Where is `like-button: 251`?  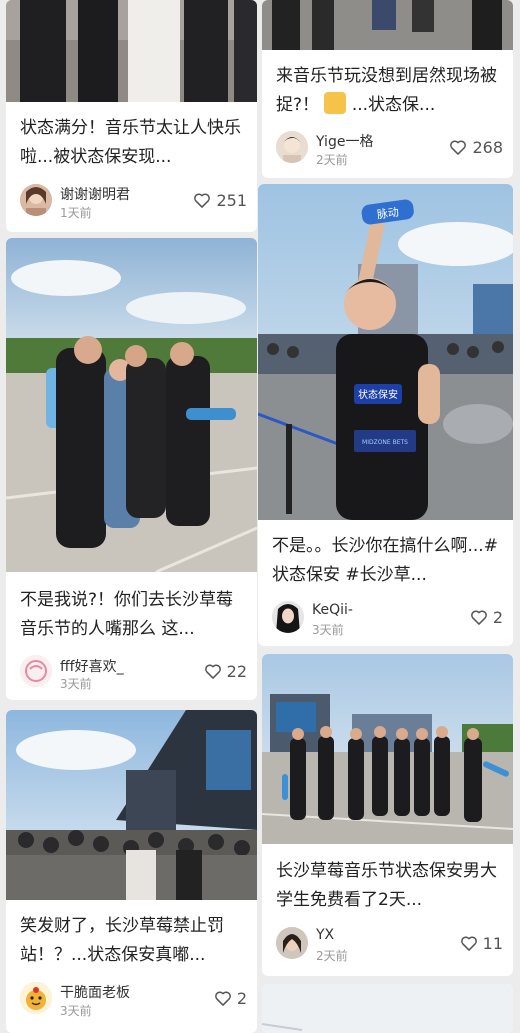 like-button: 251 is located at coordinates (219, 200).